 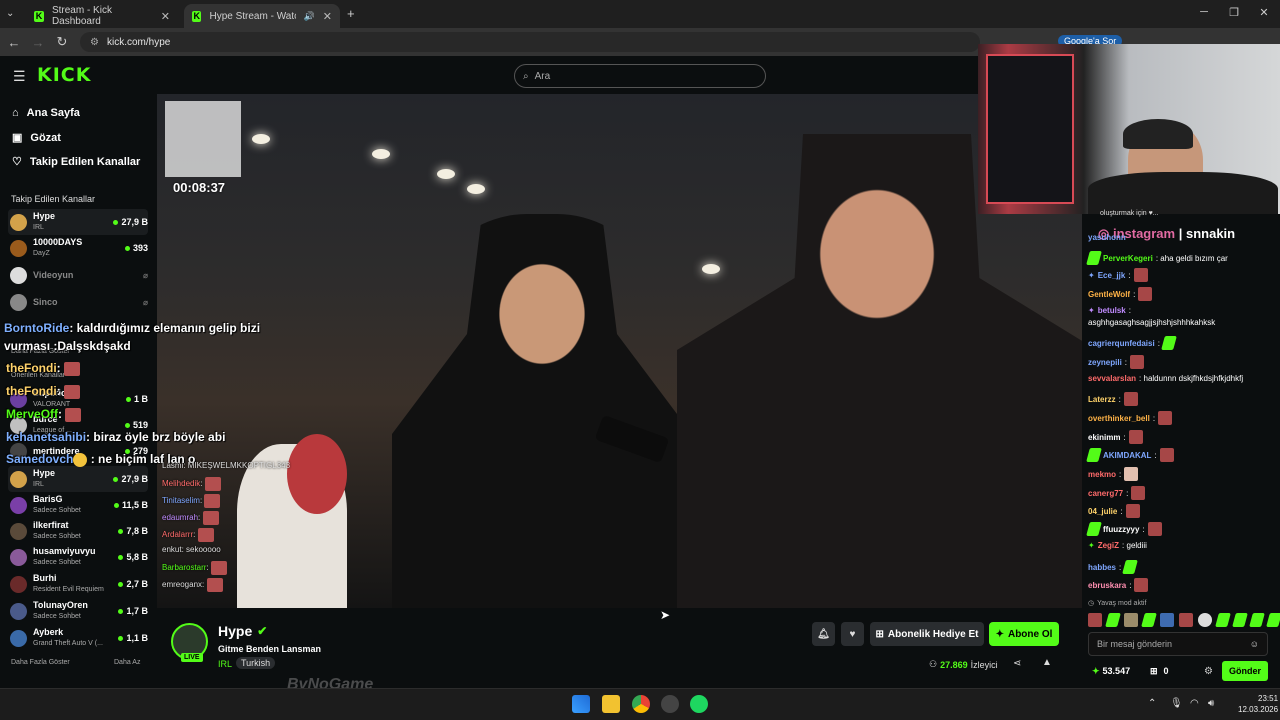 What do you see at coordinates (121, 557) in the screenshot?
I see `live-dot-icon` at bounding box center [121, 557].